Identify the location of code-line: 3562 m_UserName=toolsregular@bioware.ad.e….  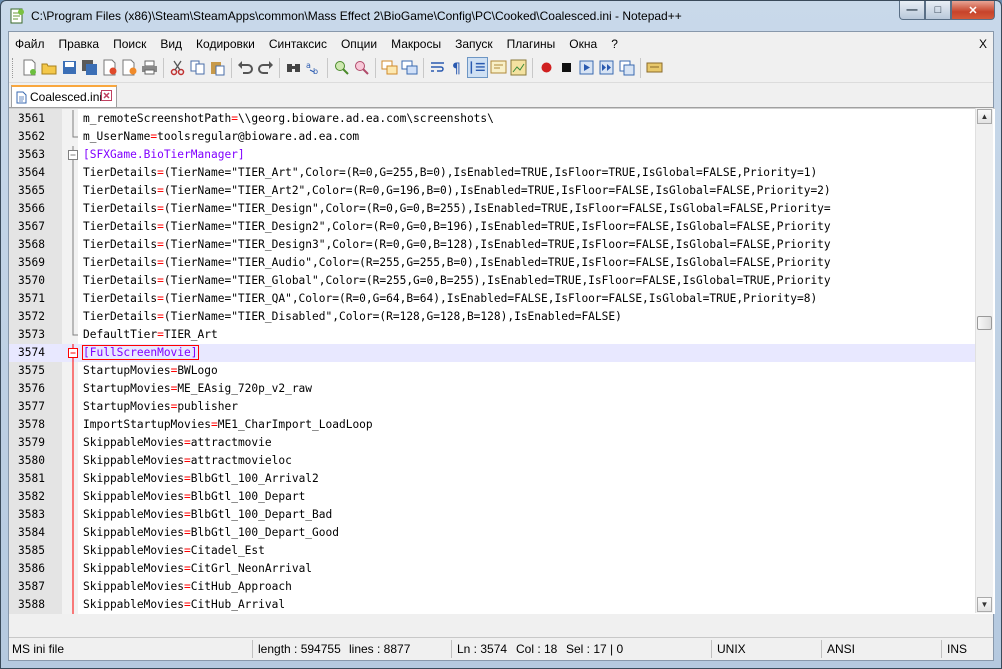
(492, 137).